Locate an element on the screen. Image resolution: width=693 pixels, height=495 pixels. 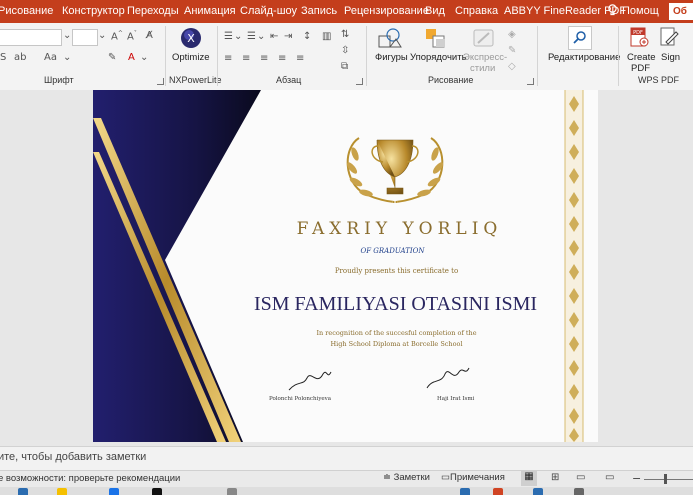
align-center-icon: ≡ is located at coordinates (246, 58).